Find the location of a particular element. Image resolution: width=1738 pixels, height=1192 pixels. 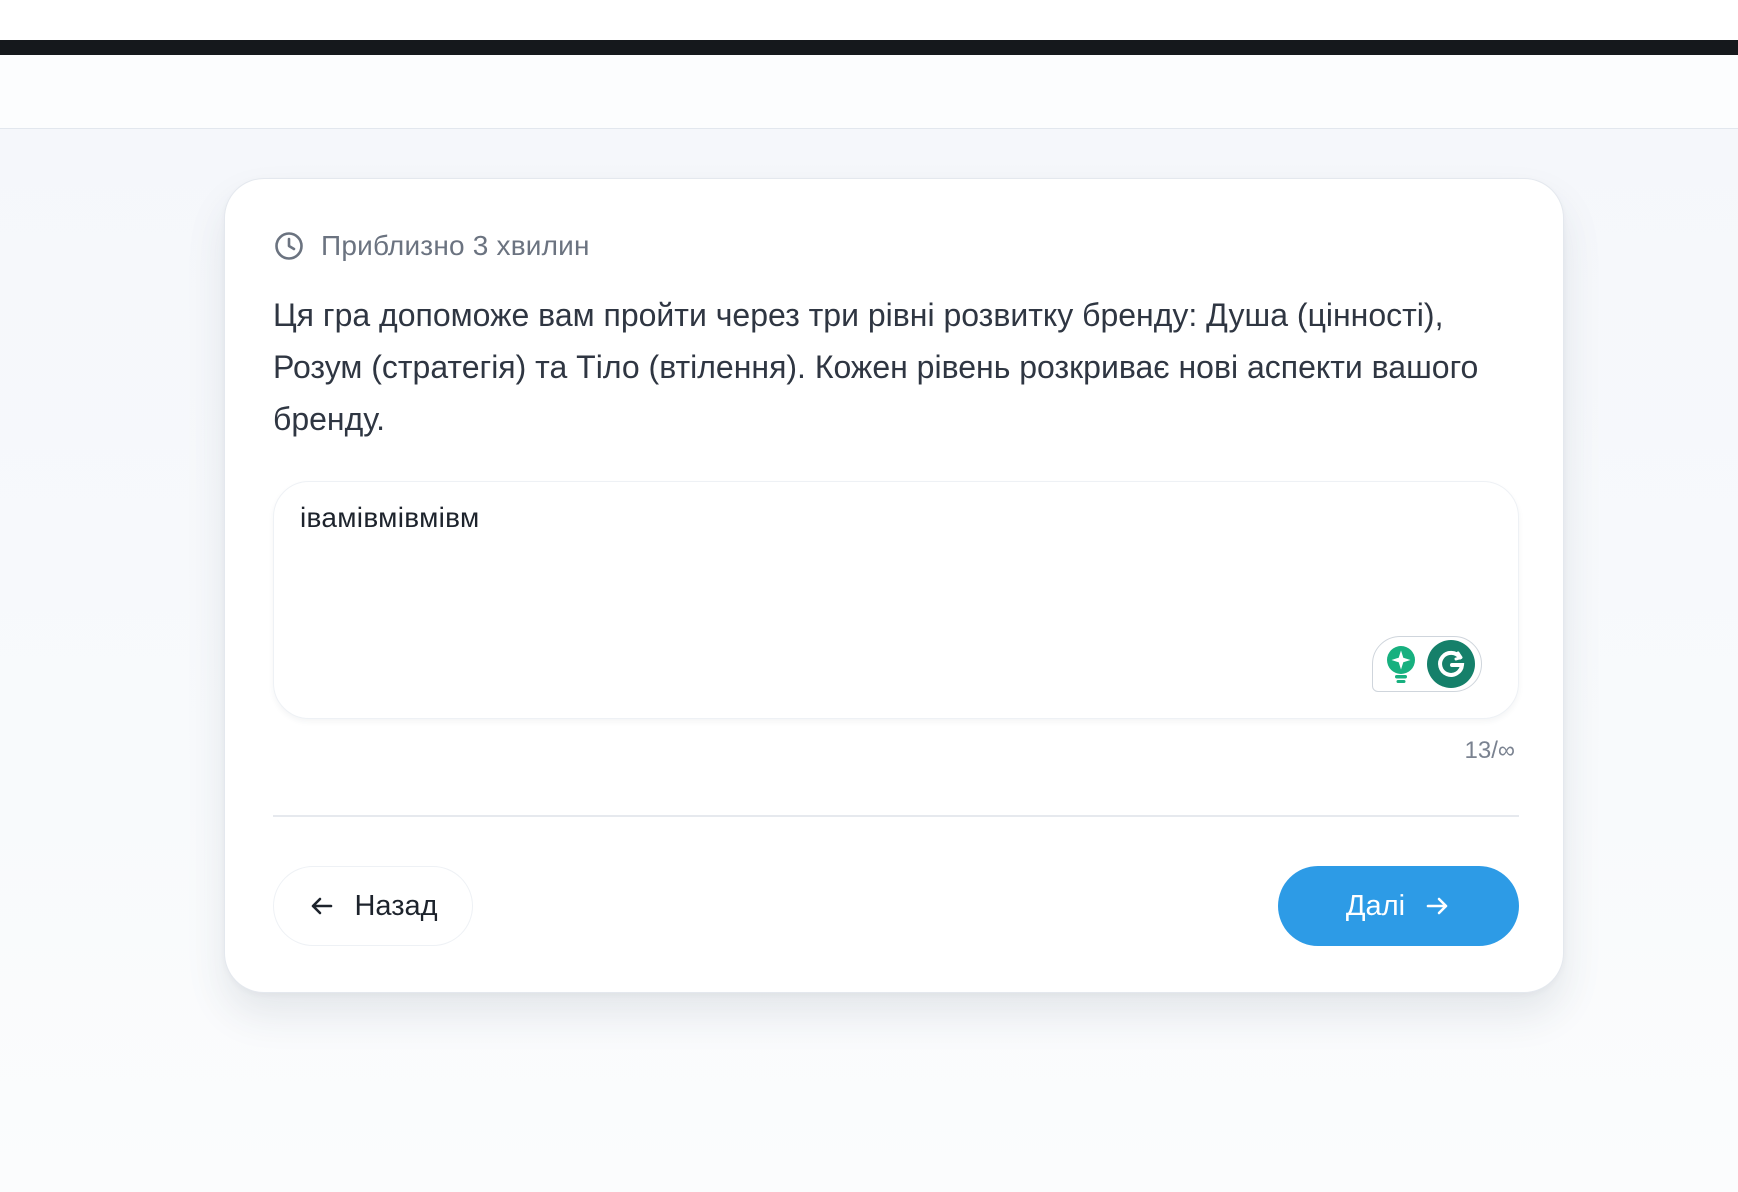

top-bar is located at coordinates (869, 47).